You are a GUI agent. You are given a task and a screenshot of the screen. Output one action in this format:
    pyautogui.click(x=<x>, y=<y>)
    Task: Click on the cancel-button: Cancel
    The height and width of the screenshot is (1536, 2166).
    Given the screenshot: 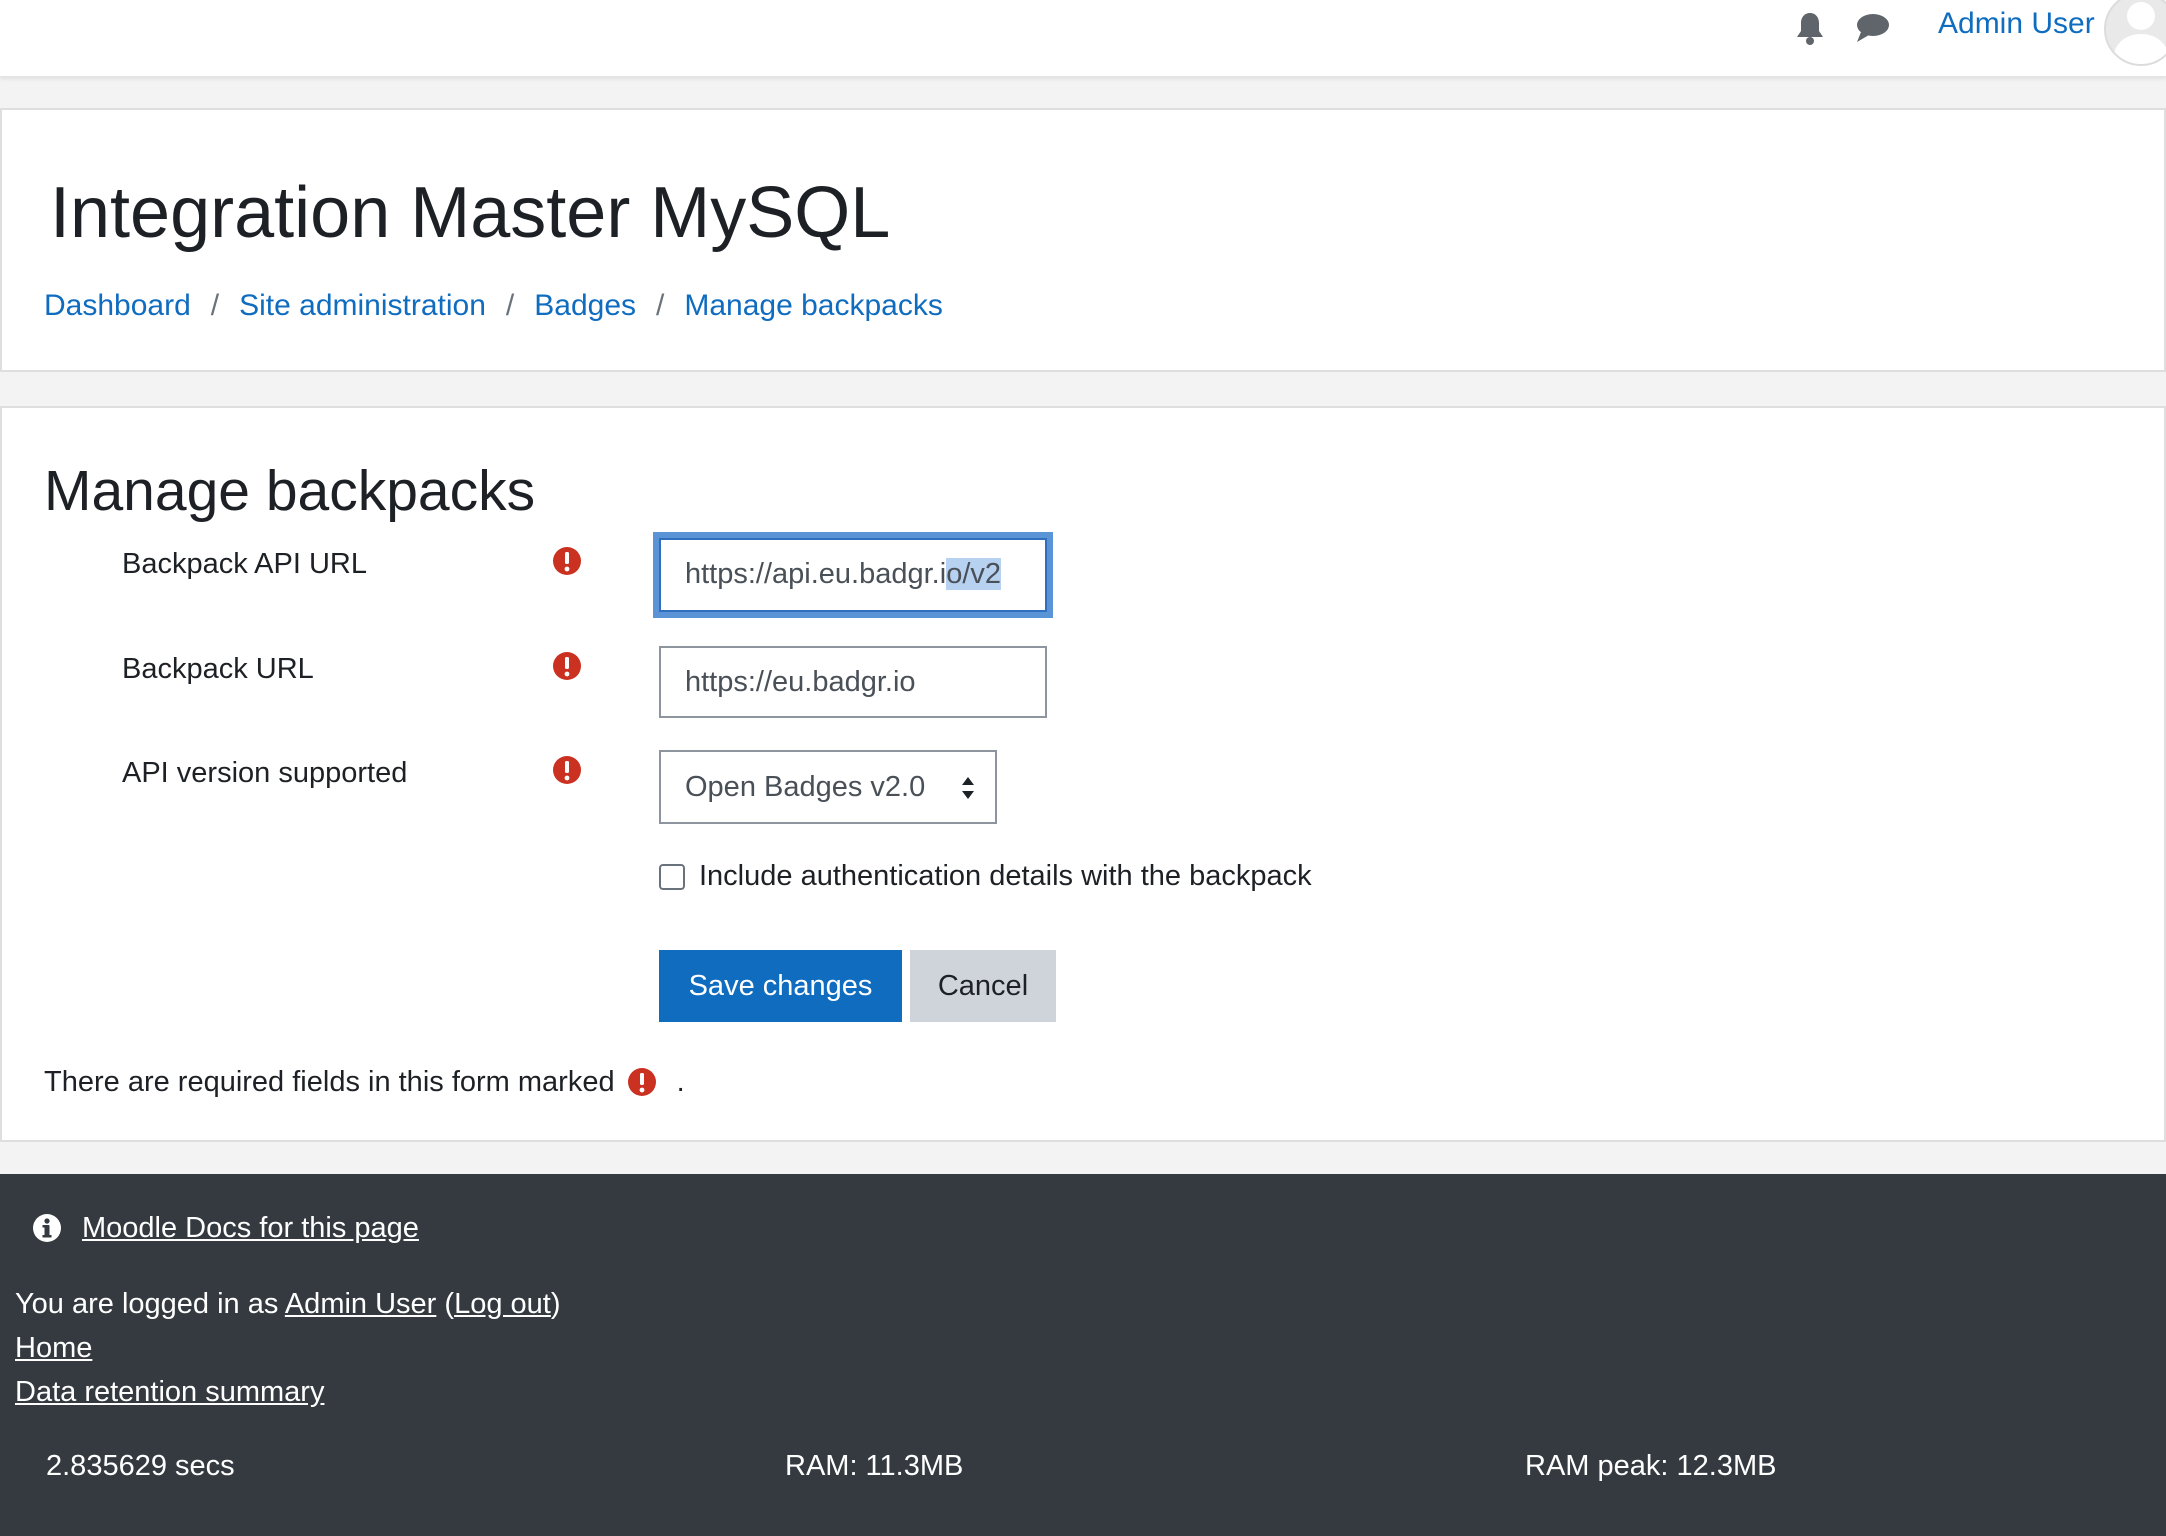 What is the action you would take?
    pyautogui.click(x=983, y=986)
    